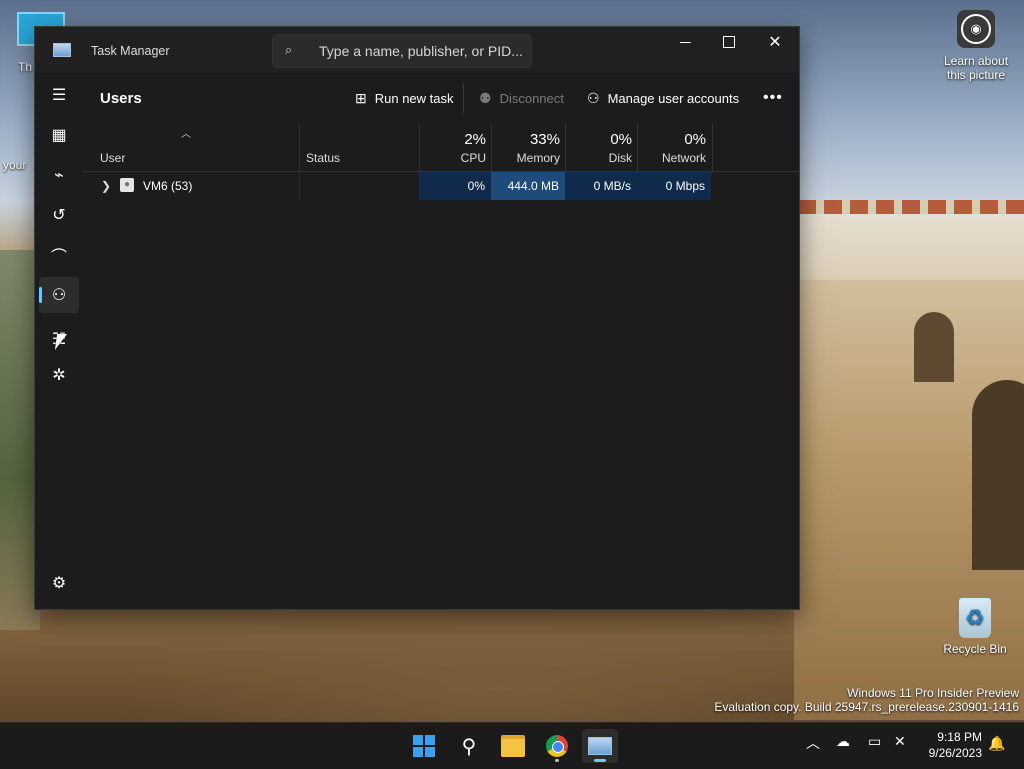 The width and height of the screenshot is (1024, 769). What do you see at coordinates (900, 741) in the screenshot?
I see `volume-tray-button: ✕` at bounding box center [900, 741].